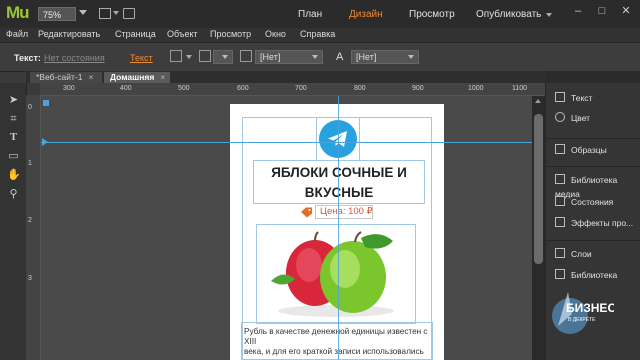 Image resolution: width=640 pixels, height=360 pixels. Describe the element at coordinates (230, 34) in the screenshot. I see `menu-view: Просмотр` at that location.